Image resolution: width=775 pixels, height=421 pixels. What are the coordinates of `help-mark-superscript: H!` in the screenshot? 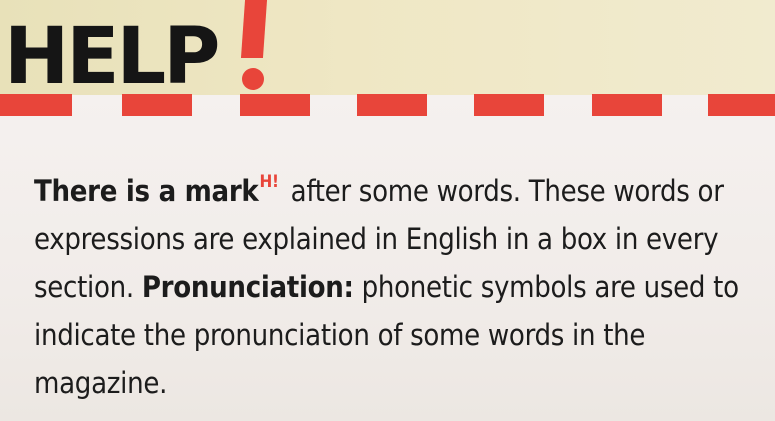 It's located at (269, 182).